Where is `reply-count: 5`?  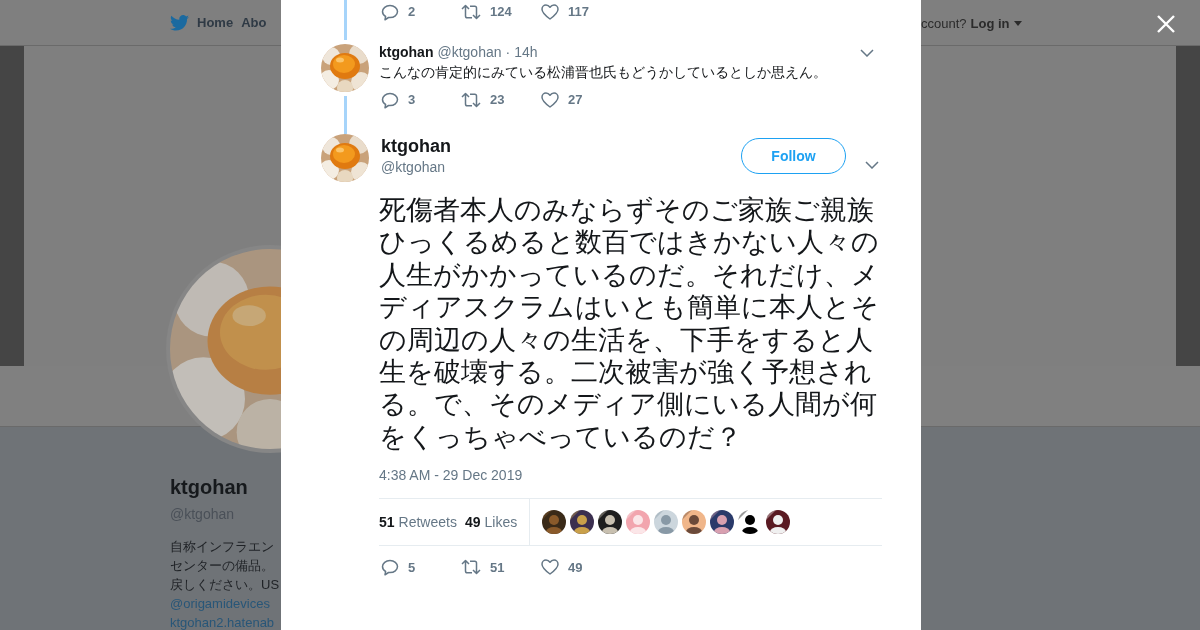
reply-count: 5 is located at coordinates (412, 567).